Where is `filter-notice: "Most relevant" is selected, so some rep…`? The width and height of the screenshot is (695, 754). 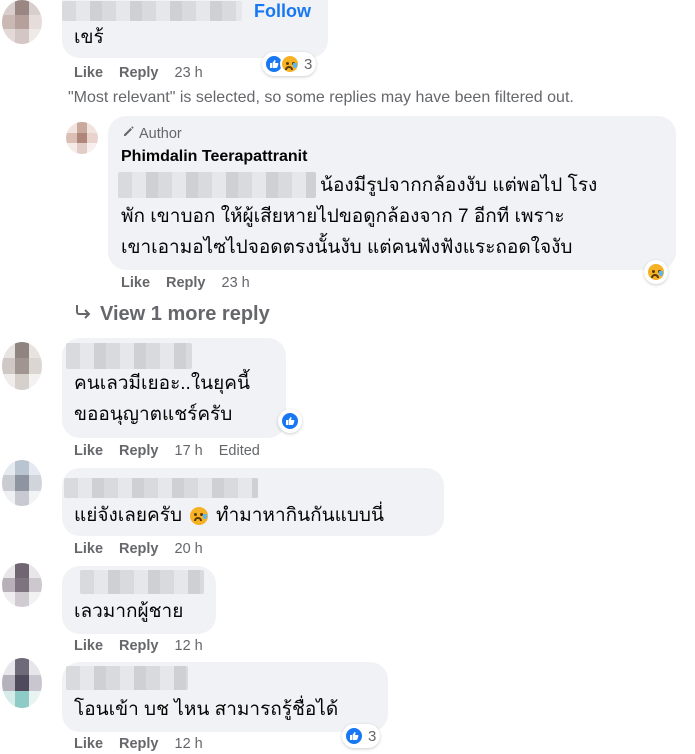
filter-notice: "Most relevant" is selected, so some rep… is located at coordinates (321, 97).